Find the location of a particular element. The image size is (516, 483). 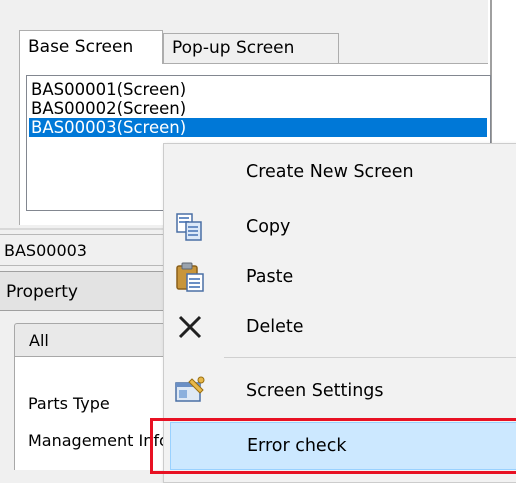

selected-screen-name: BAS00003 is located at coordinates (84, 250).